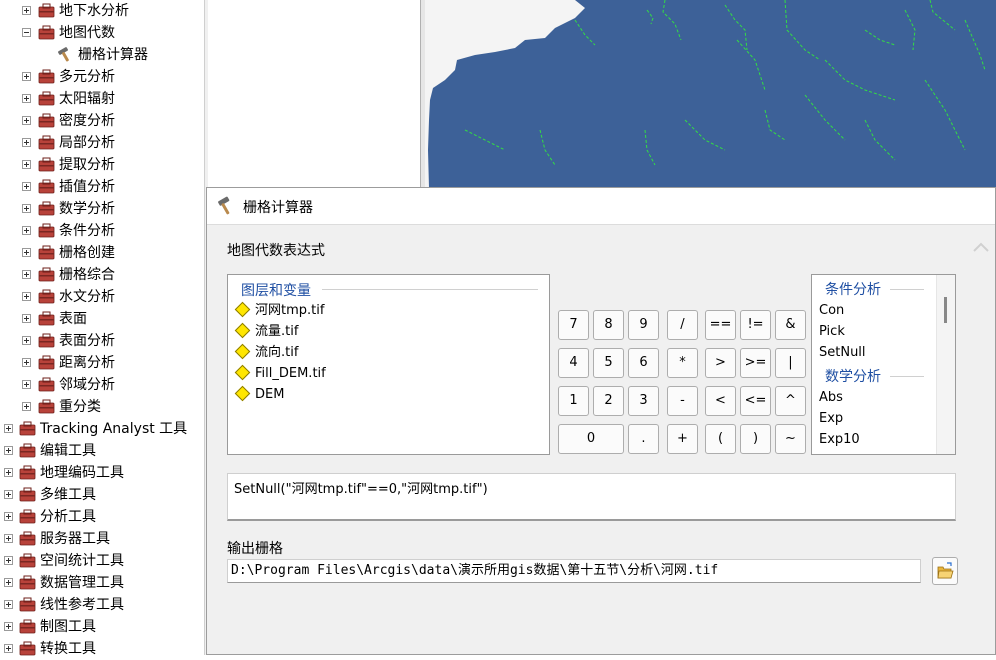 Image resolution: width=996 pixels, height=660 pixels. I want to click on tree-item-toolset: 邻域分析, so click(102, 385).